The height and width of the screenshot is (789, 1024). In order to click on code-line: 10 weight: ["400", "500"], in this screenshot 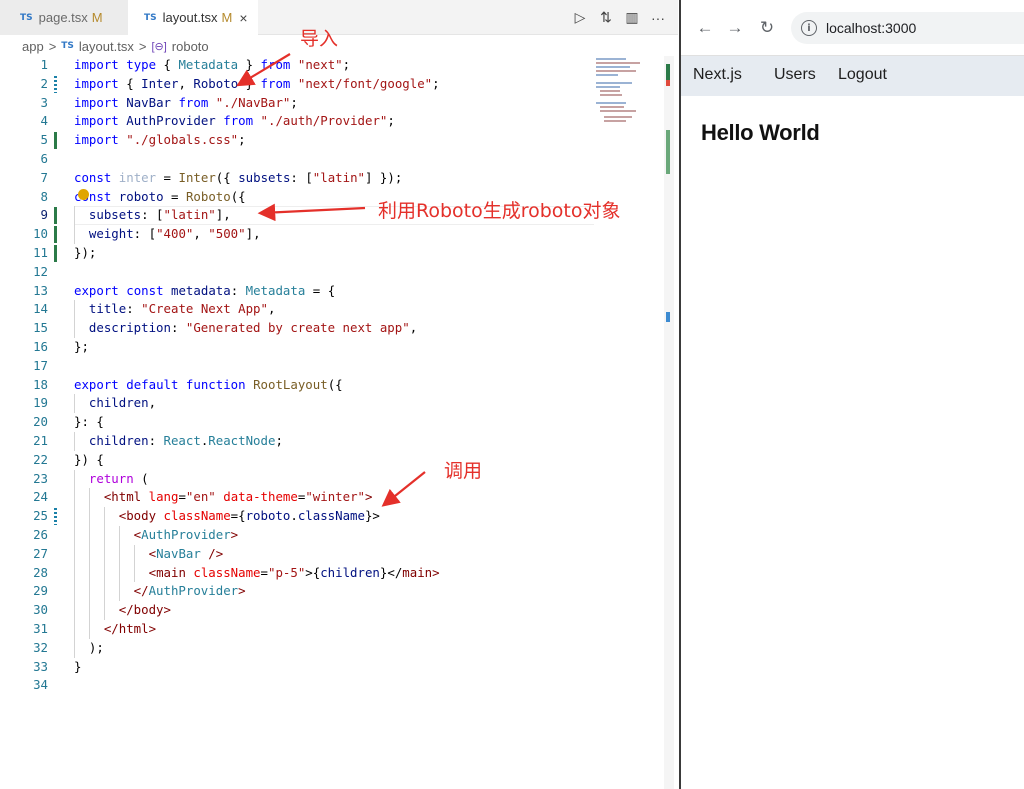, I will do `click(300, 234)`.